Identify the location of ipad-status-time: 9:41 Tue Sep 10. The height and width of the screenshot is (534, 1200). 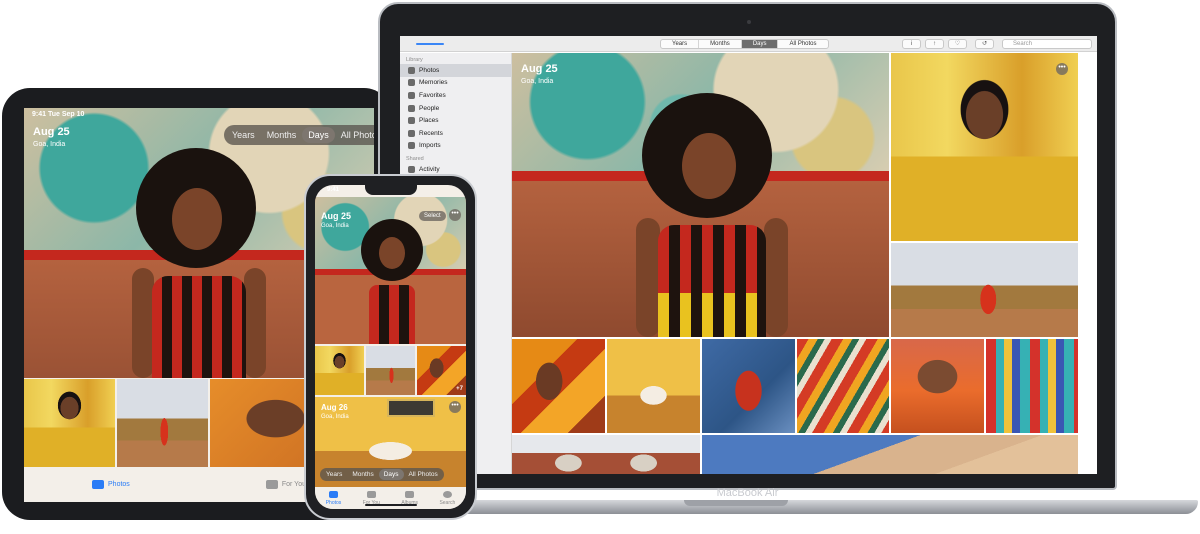
(58, 114).